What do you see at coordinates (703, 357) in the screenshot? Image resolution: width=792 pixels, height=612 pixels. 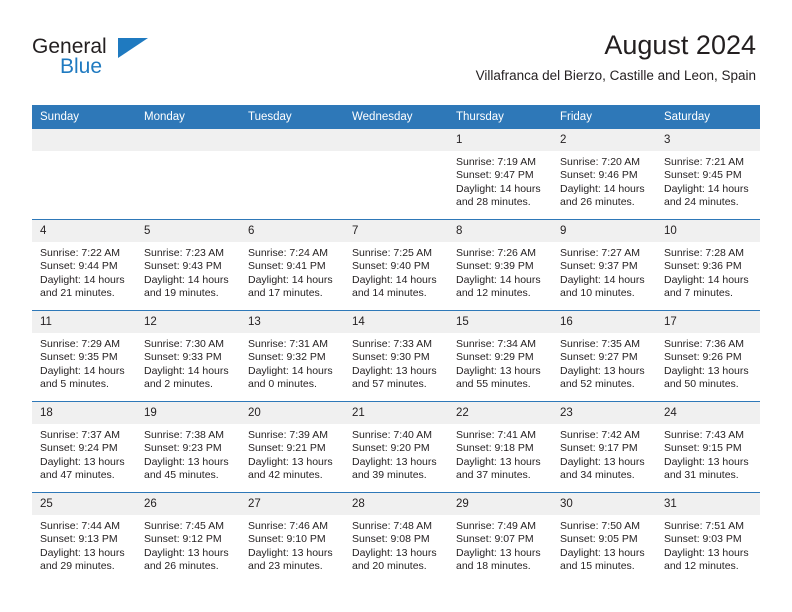 I see `sunset-text: Sunset: 9:26 PM` at bounding box center [703, 357].